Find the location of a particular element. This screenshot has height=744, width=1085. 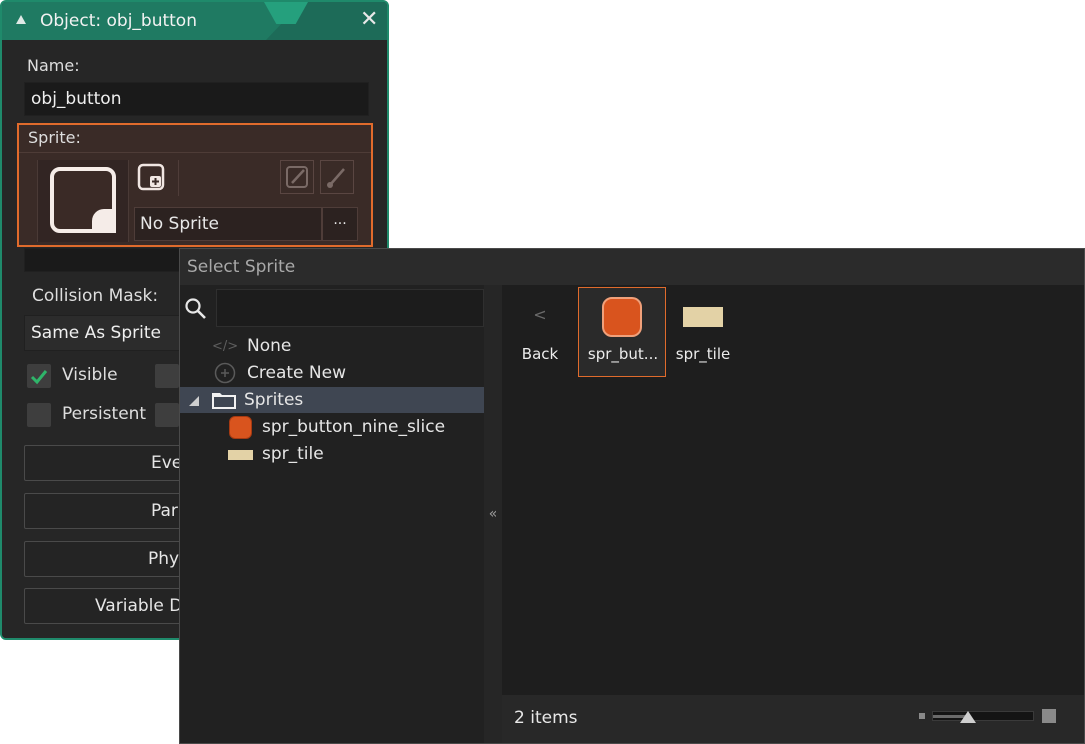

sprite-label: Sprite: is located at coordinates (54, 137).